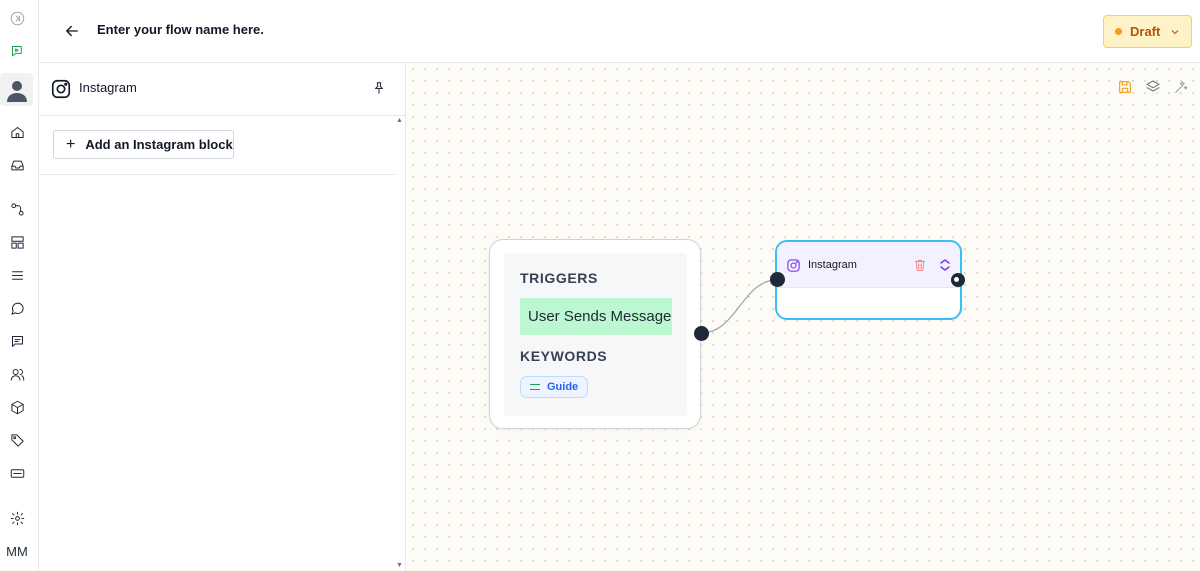 Image resolution: width=1200 pixels, height=571 pixels. What do you see at coordinates (17, 51) in the screenshot?
I see `flow-builder-icon` at bounding box center [17, 51].